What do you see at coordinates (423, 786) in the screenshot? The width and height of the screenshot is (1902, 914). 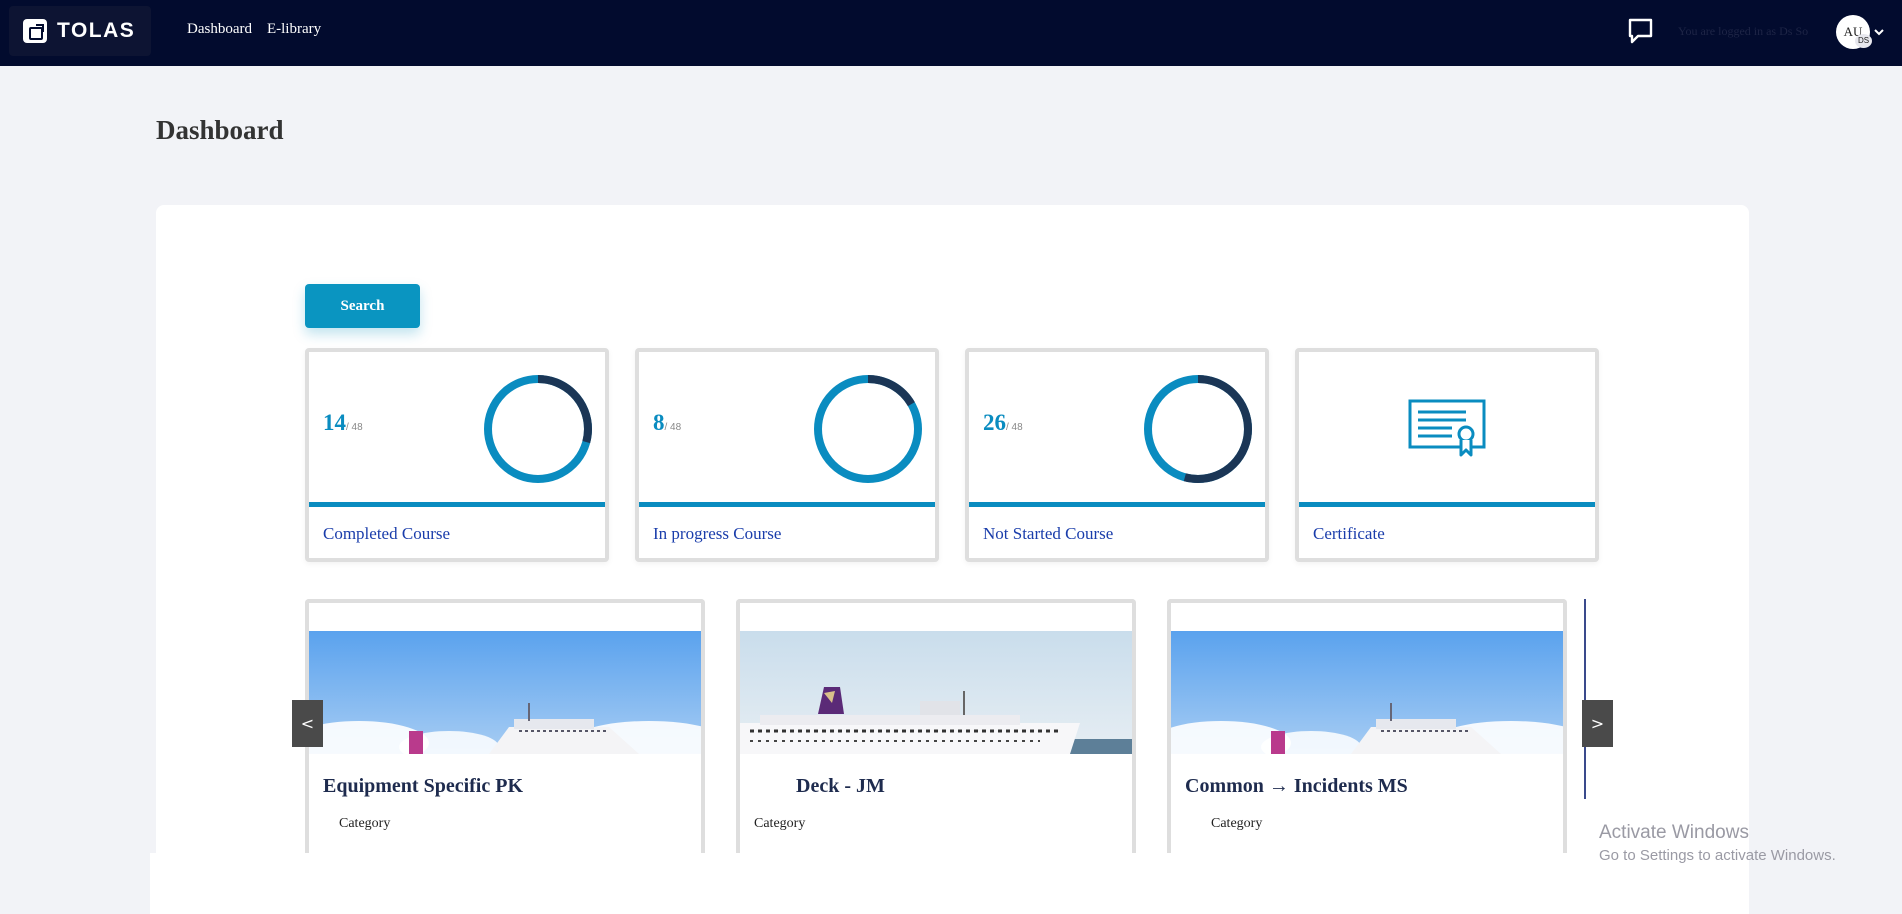 I see `course-title: Equipment Specific PK` at bounding box center [423, 786].